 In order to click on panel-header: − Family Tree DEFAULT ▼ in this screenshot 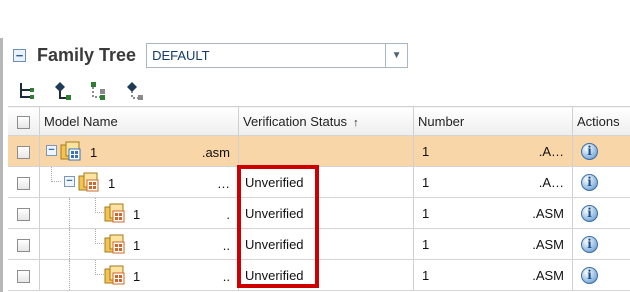, I will do `click(321, 55)`.